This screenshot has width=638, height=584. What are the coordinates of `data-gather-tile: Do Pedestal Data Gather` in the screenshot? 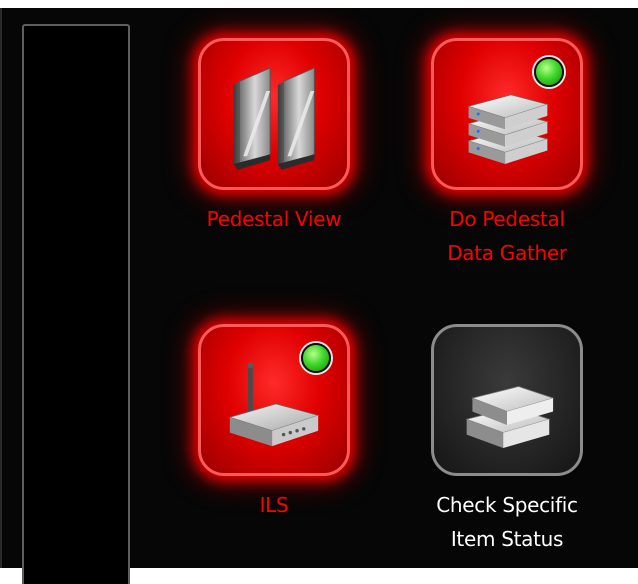 It's located at (507, 154).